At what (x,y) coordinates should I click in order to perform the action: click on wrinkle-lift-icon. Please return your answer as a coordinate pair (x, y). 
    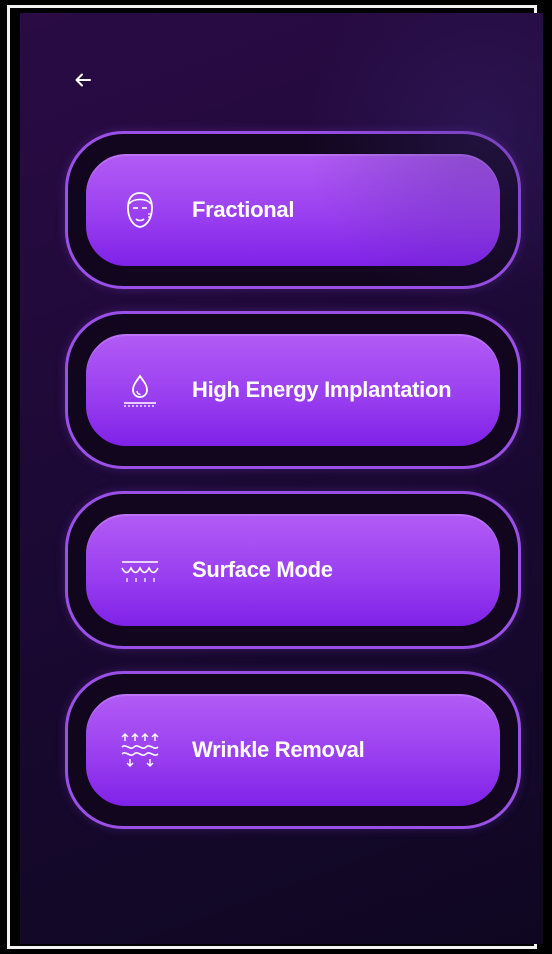
    Looking at the image, I should click on (140, 750).